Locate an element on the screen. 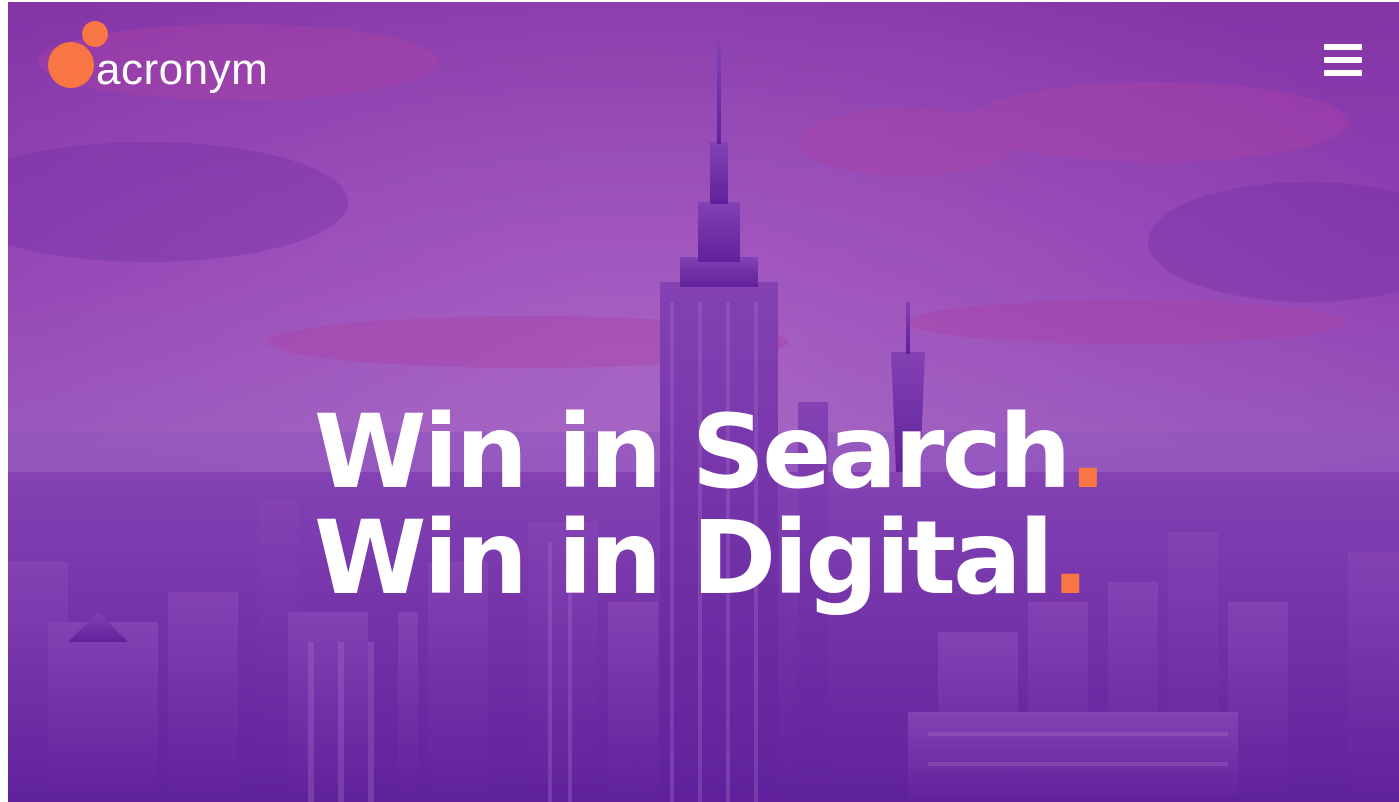 The height and width of the screenshot is (802, 1399). headline-line-2: Win in Digital. is located at coordinates (709, 559).